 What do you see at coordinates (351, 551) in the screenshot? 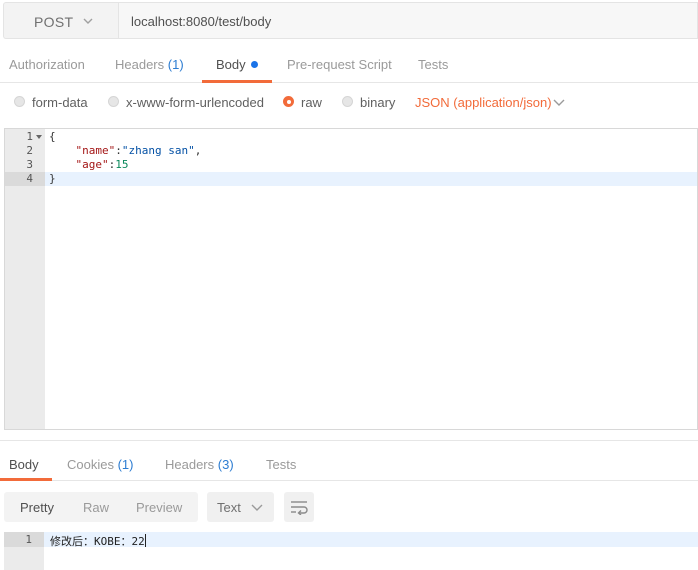
I see `response-body-viewer: 1 修改后：KOBE：22` at bounding box center [351, 551].